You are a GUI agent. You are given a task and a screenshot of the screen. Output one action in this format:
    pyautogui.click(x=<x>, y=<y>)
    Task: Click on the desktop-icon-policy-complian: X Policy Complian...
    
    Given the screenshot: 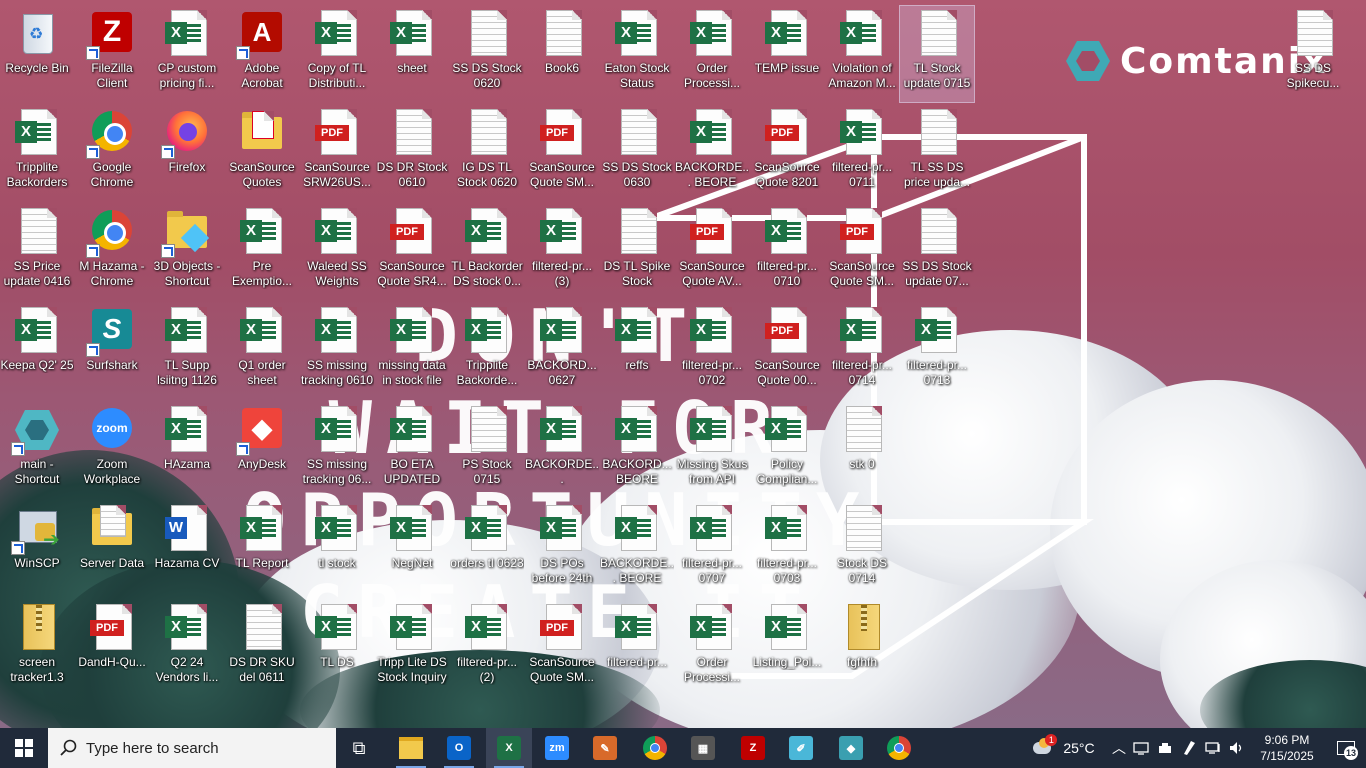 What is the action you would take?
    pyautogui.click(x=787, y=450)
    